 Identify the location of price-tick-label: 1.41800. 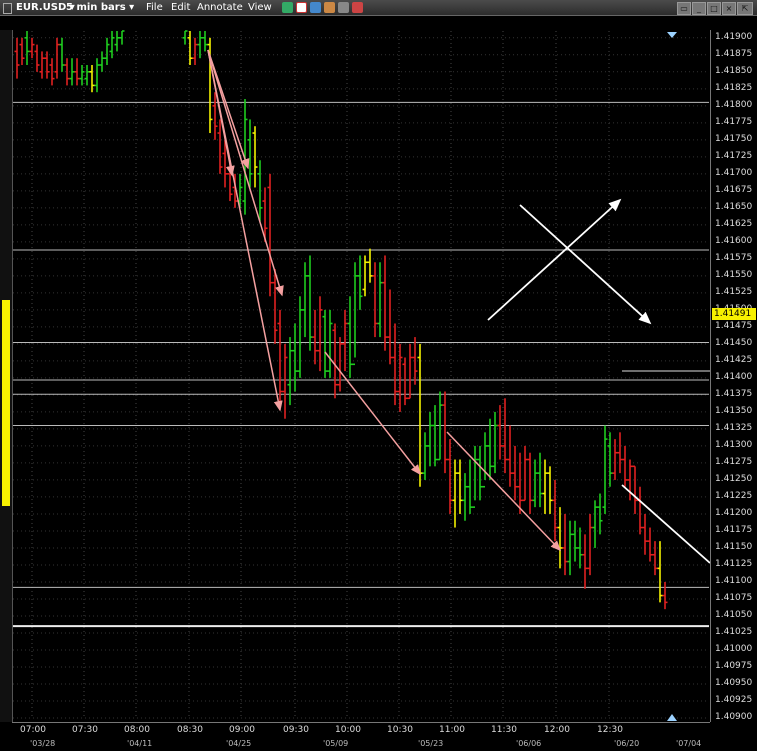
(734, 104).